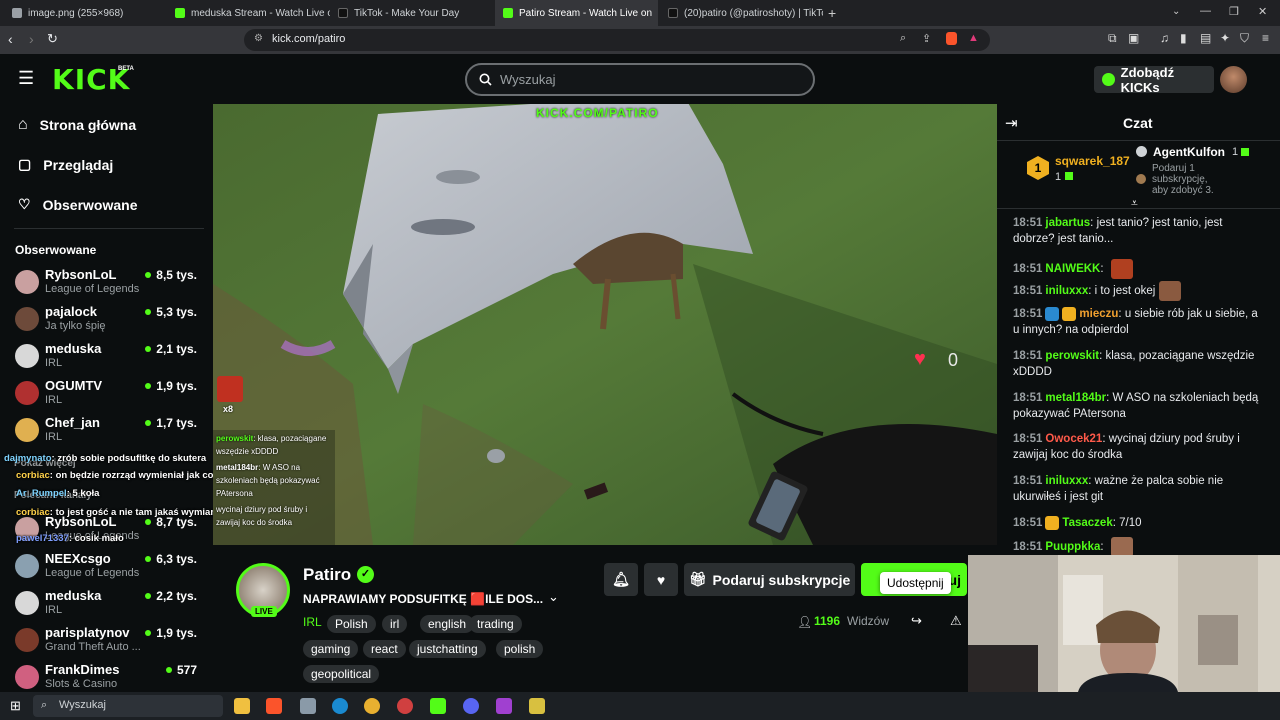  Describe the element at coordinates (1092, 161) in the screenshot. I see `leaderboard-user: sqwarek_187` at that location.